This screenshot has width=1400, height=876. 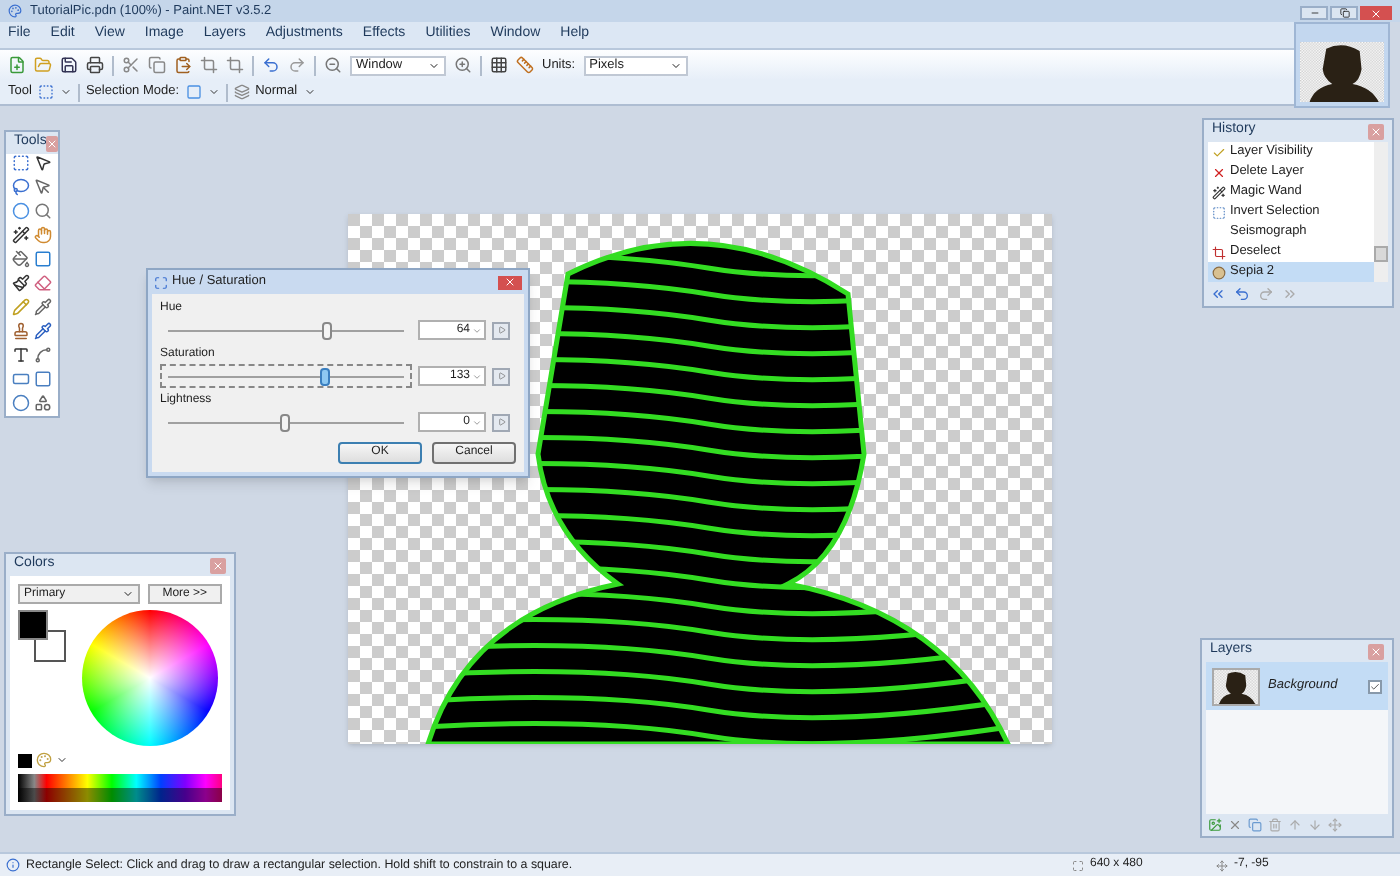 I want to click on paste-icon, so click(x=183, y=65).